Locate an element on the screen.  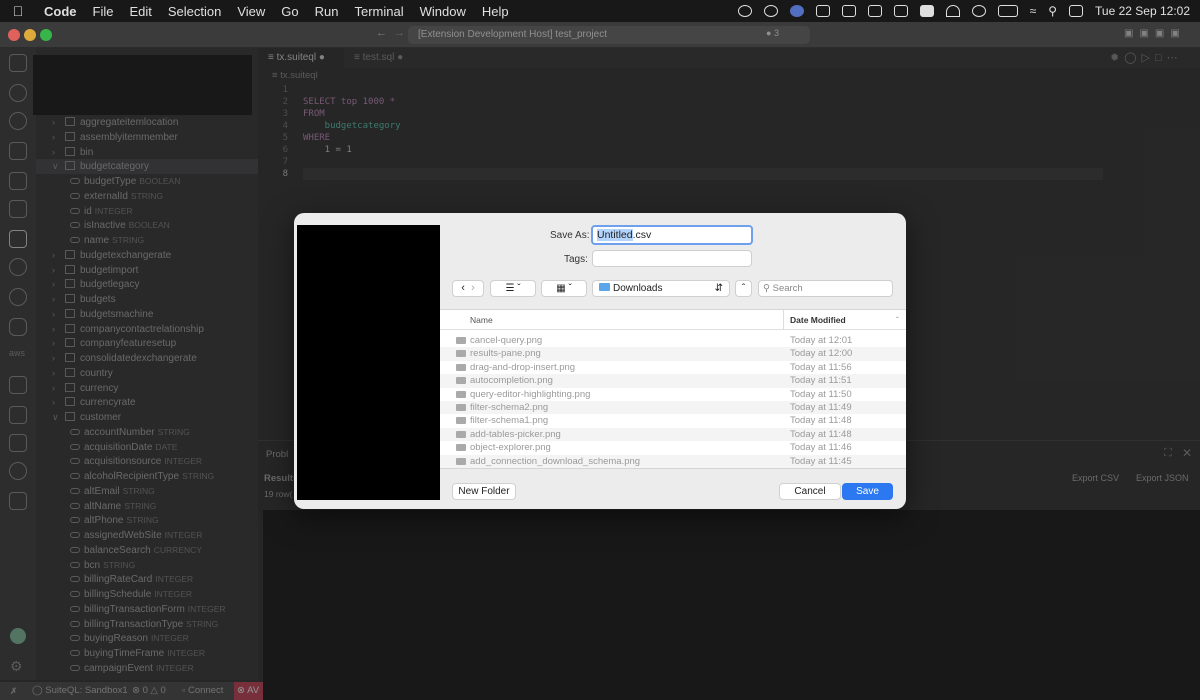
column-date-modified: Date Modified is located at coordinates (818, 320).